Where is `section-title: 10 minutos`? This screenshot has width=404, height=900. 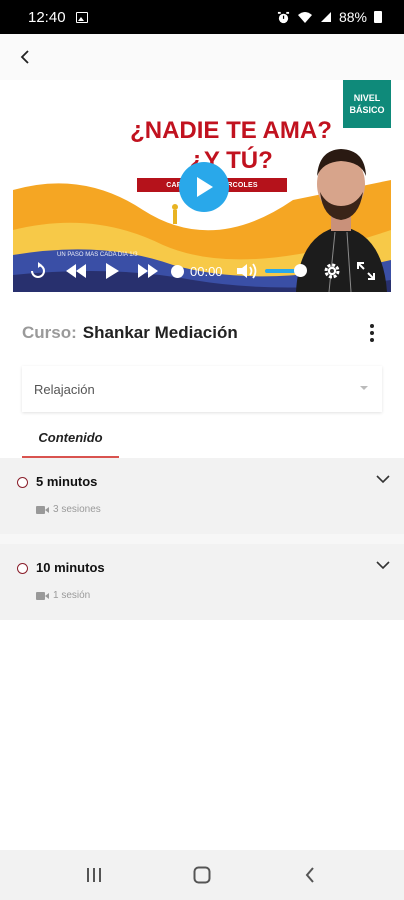 section-title: 10 minutos is located at coordinates (70, 567).